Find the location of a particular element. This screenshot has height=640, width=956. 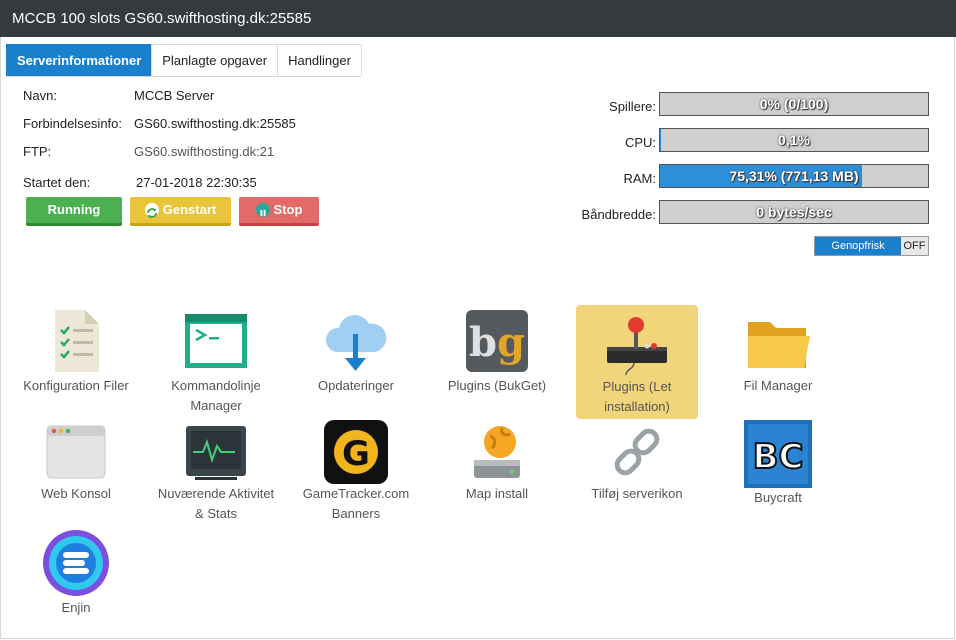

link-chain-icon is located at coordinates (637, 452).